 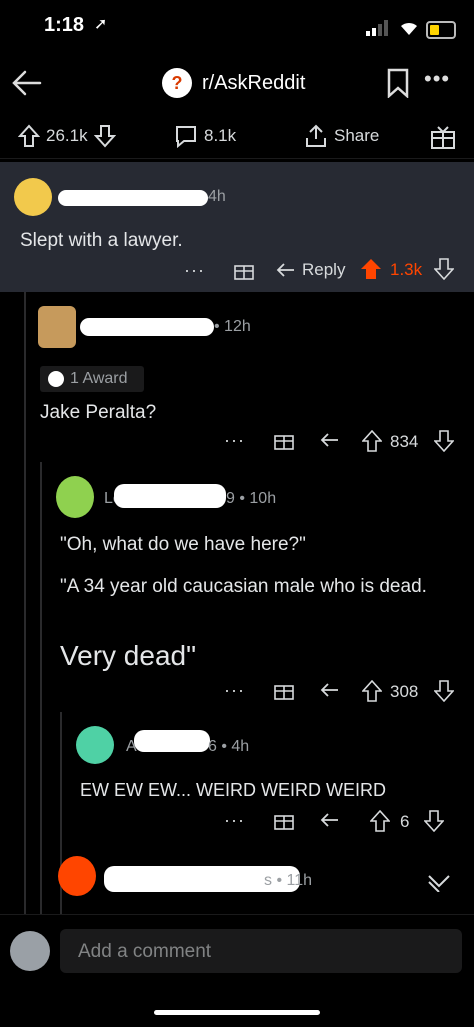 What do you see at coordinates (404, 691) in the screenshot?
I see `comment-score: 308` at bounding box center [404, 691].